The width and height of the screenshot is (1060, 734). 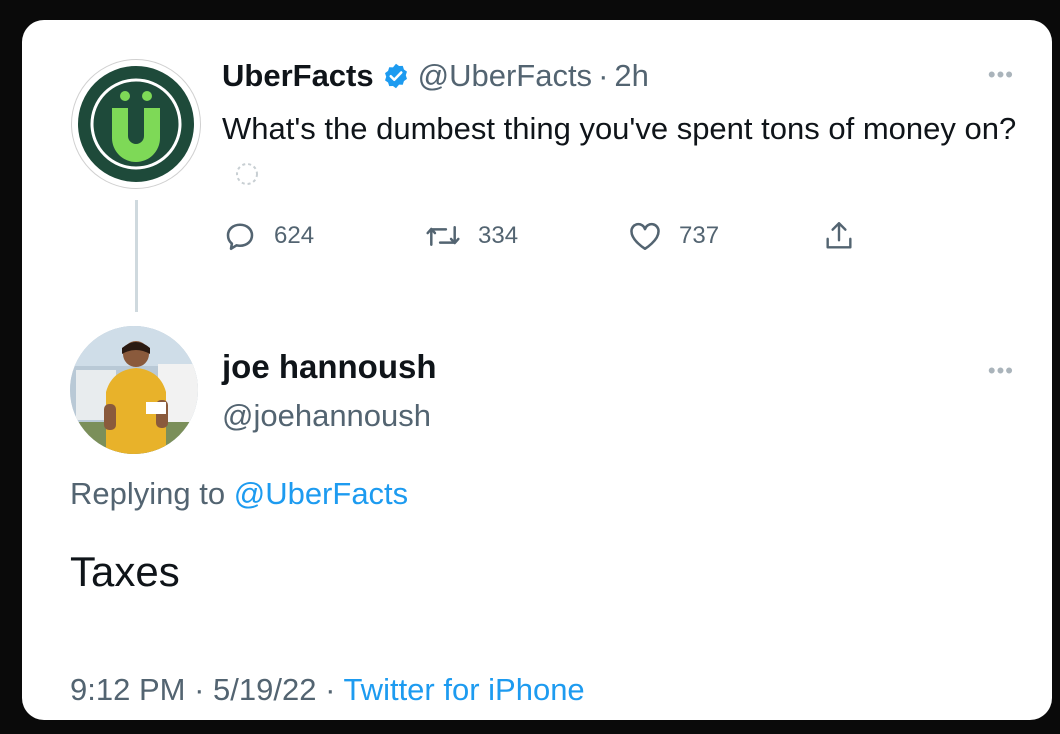 I want to click on replying-prefix: Replying to, so click(x=152, y=493).